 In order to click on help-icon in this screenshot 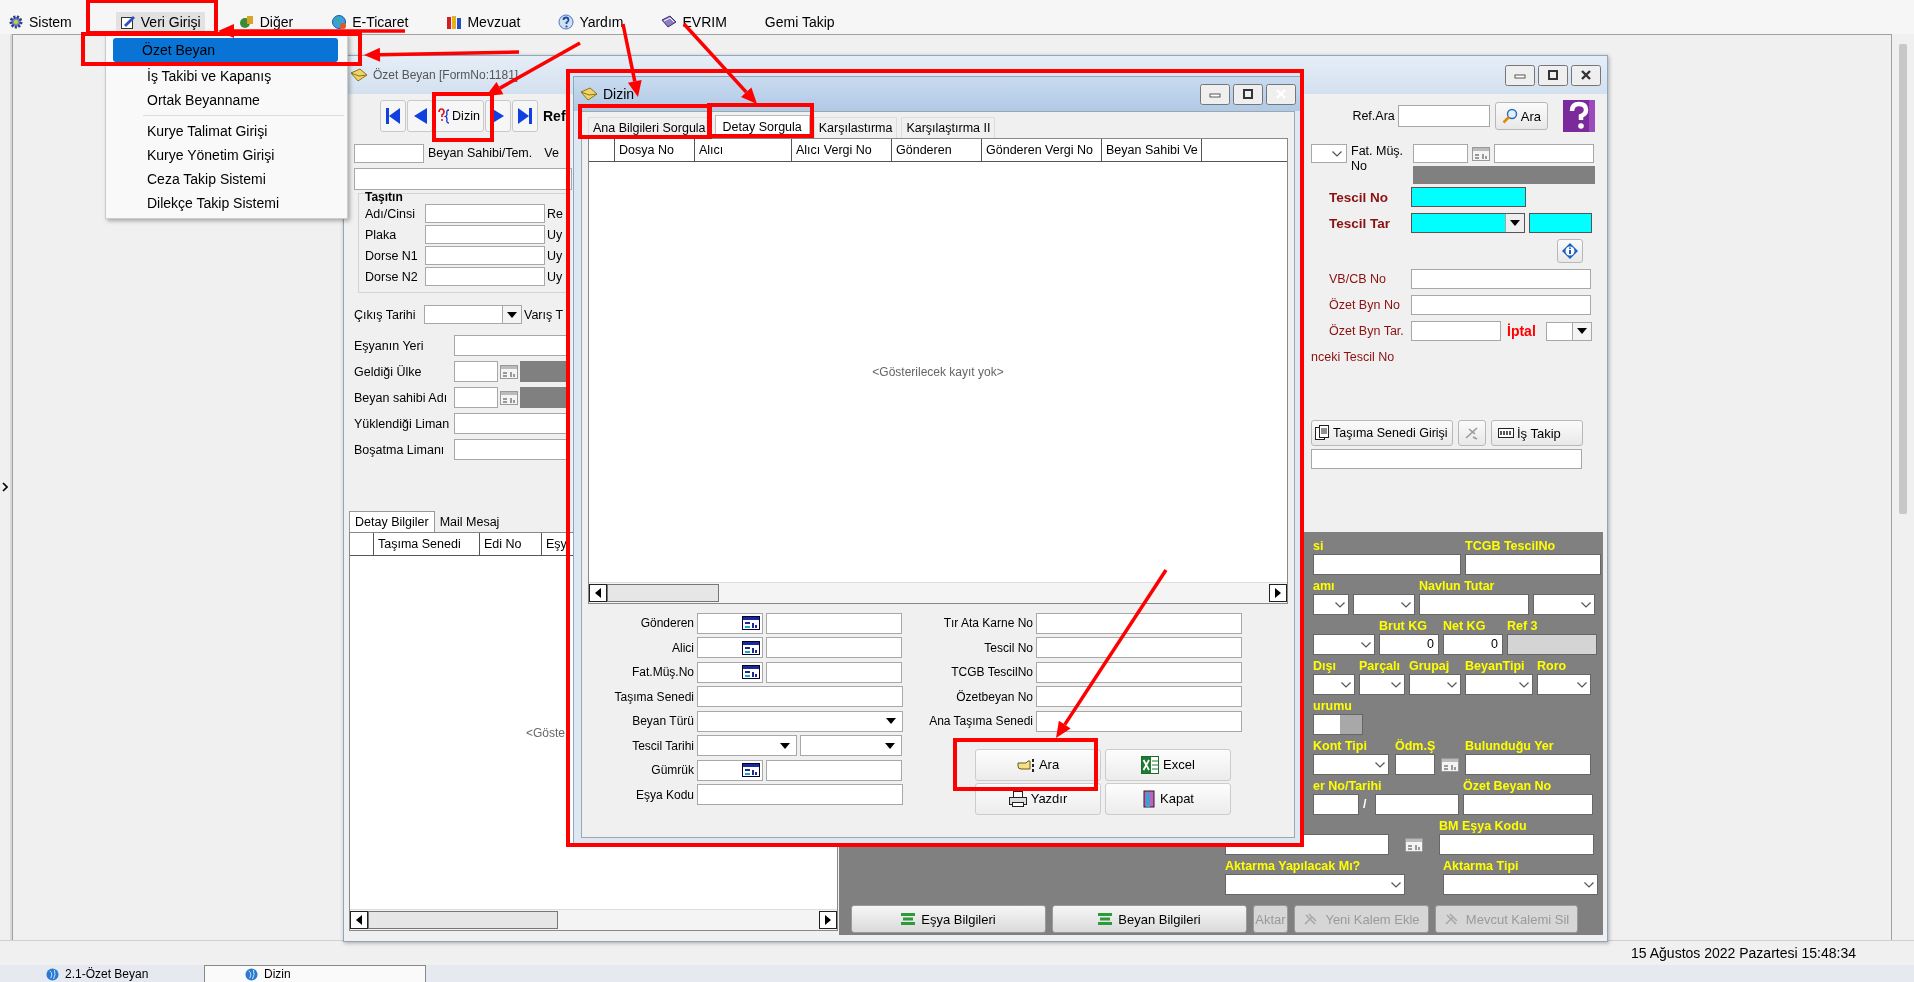, I will do `click(1579, 116)`.